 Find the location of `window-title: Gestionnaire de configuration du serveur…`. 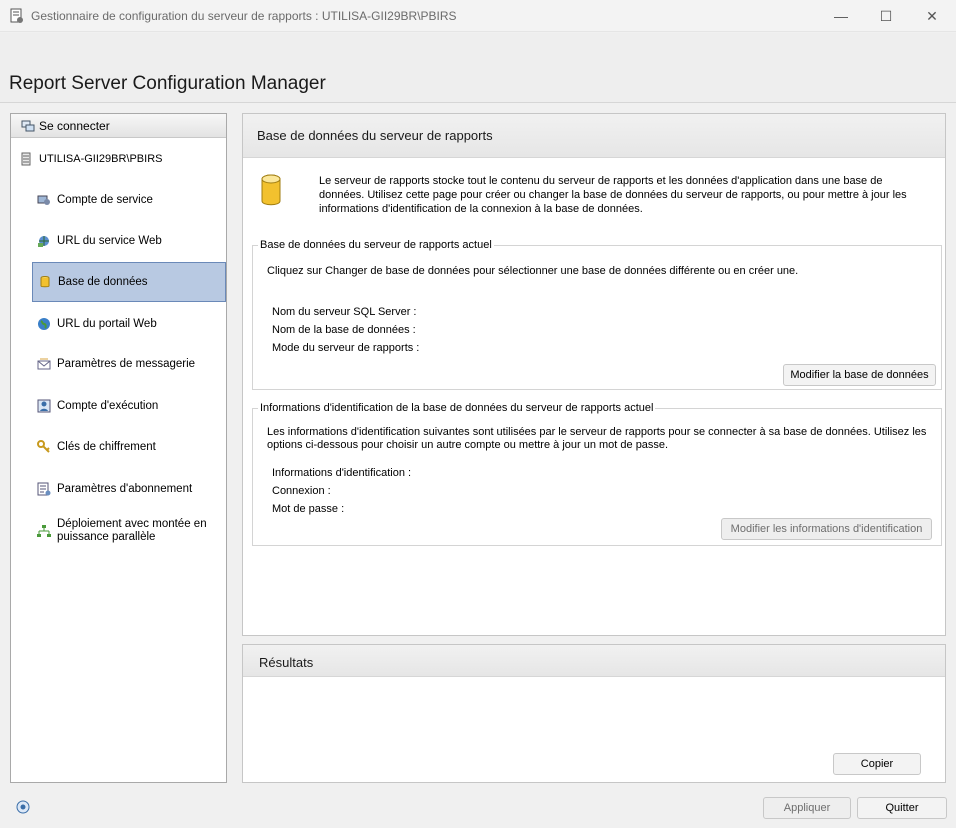

window-title: Gestionnaire de configuration du serveur… is located at coordinates (244, 16).